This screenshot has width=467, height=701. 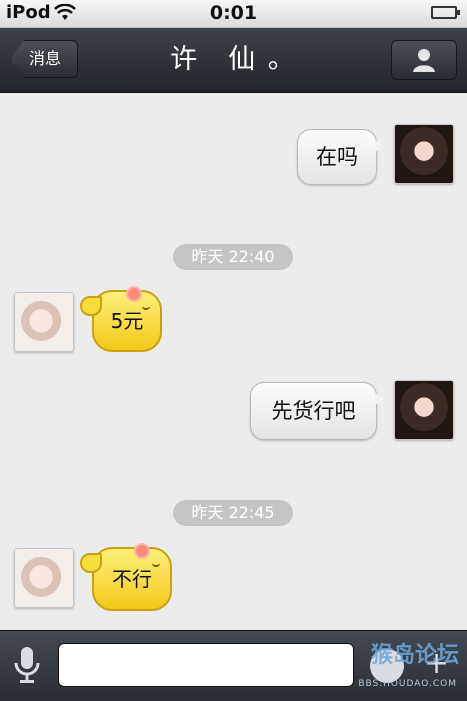 What do you see at coordinates (337, 157) in the screenshot?
I see `message-text: 在吗` at bounding box center [337, 157].